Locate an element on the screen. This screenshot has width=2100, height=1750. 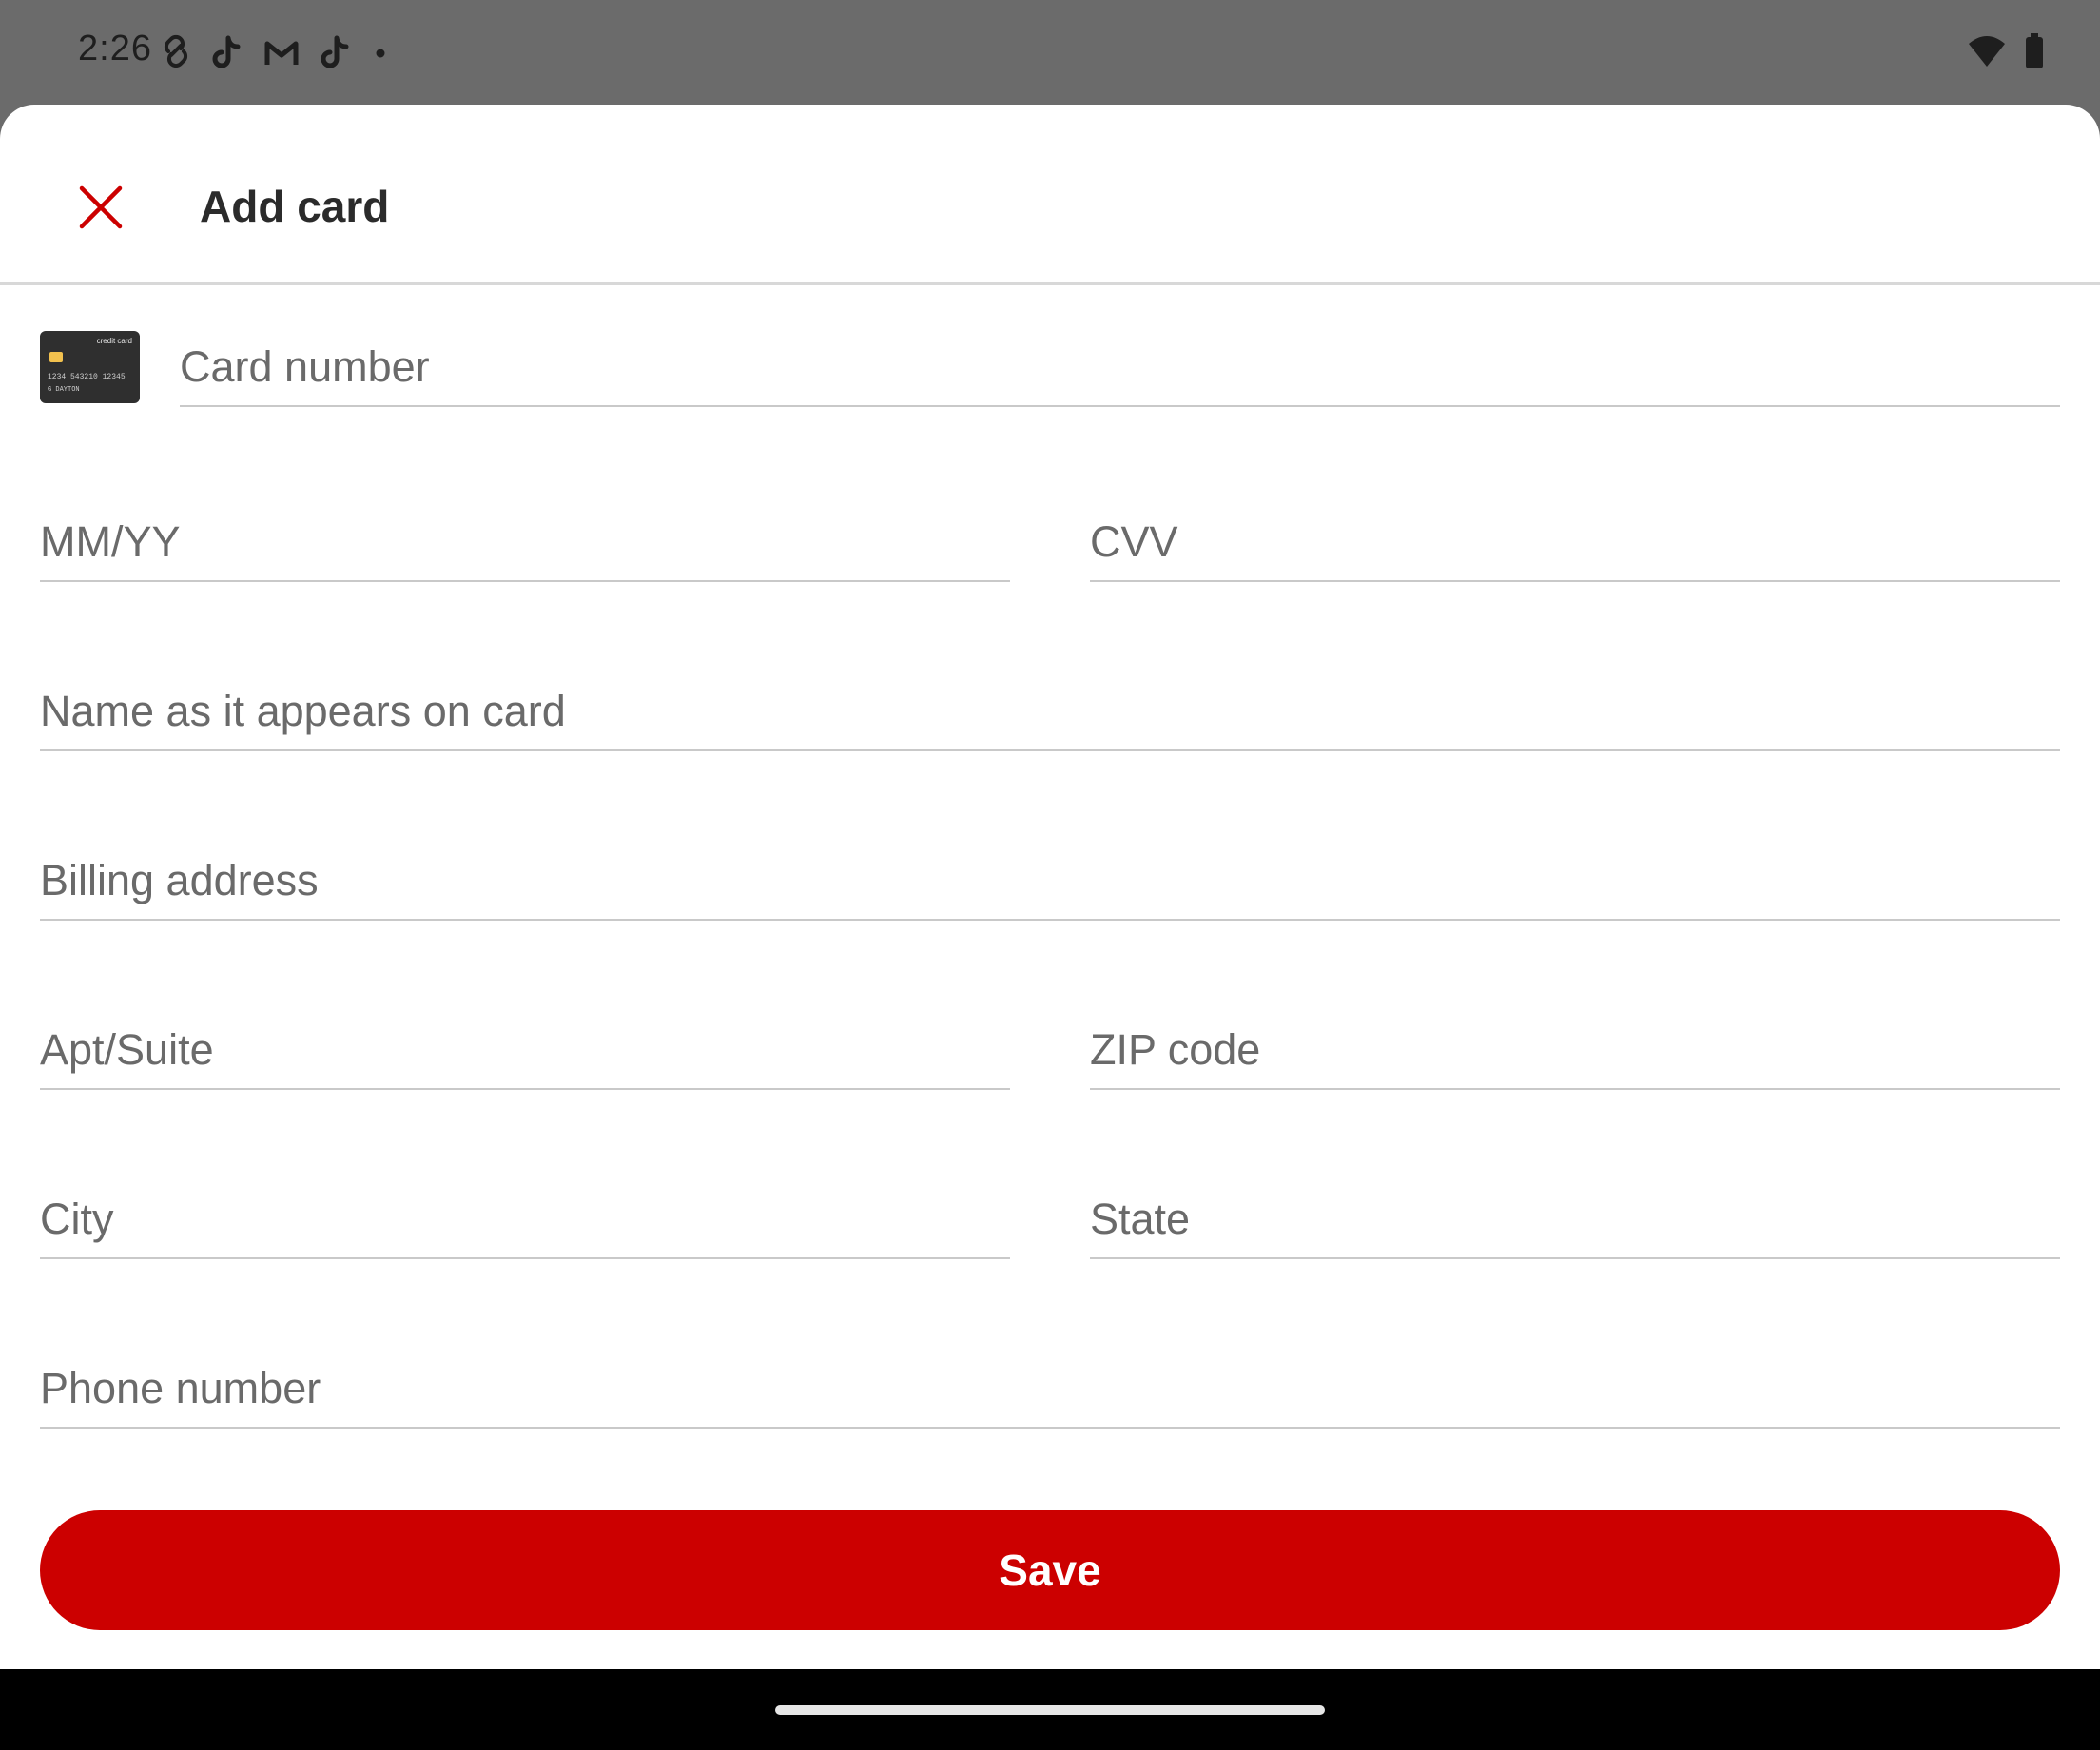
phone-number-input is located at coordinates (1050, 1388).